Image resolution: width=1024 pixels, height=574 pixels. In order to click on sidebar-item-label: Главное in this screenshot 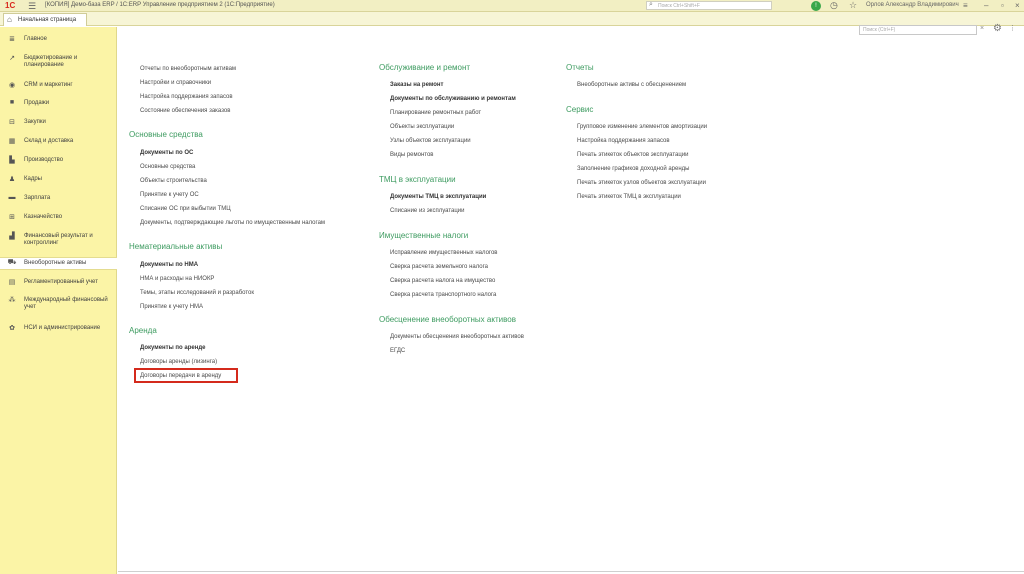, I will do `click(35, 39)`.